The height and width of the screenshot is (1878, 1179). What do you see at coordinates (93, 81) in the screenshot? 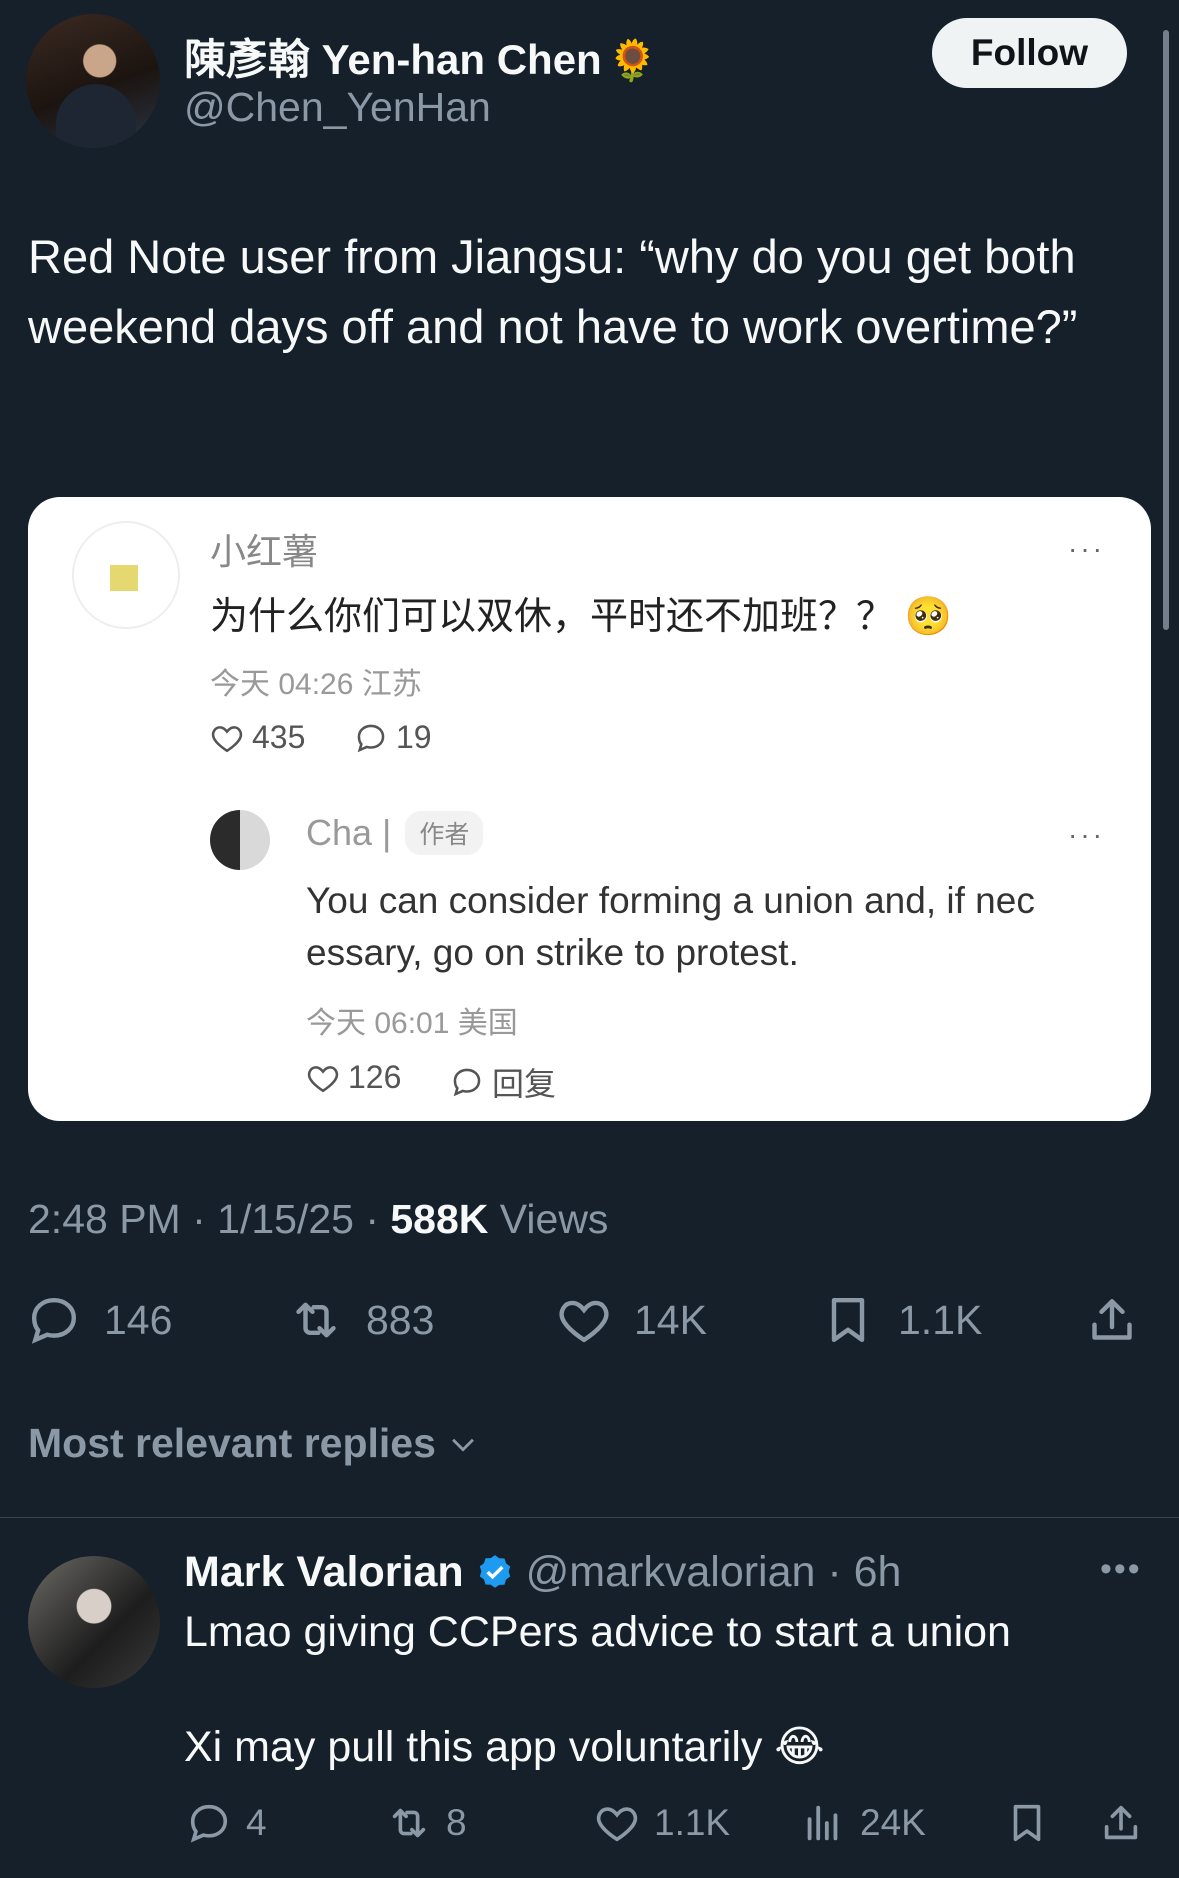
I see `author-avatar` at bounding box center [93, 81].